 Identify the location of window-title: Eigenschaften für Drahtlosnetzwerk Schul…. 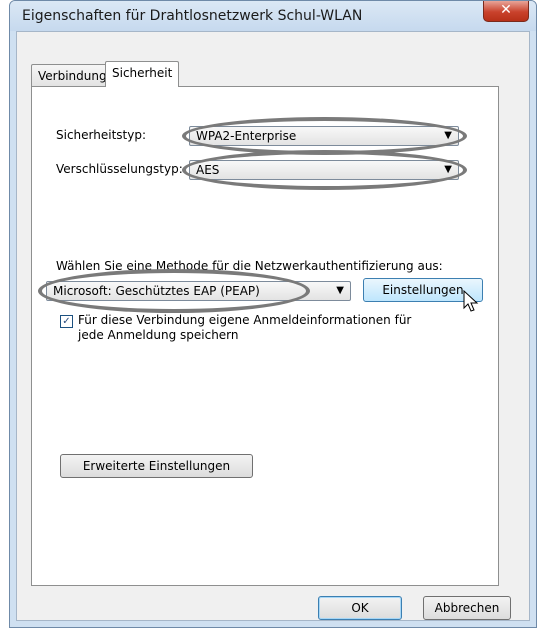
(192, 16).